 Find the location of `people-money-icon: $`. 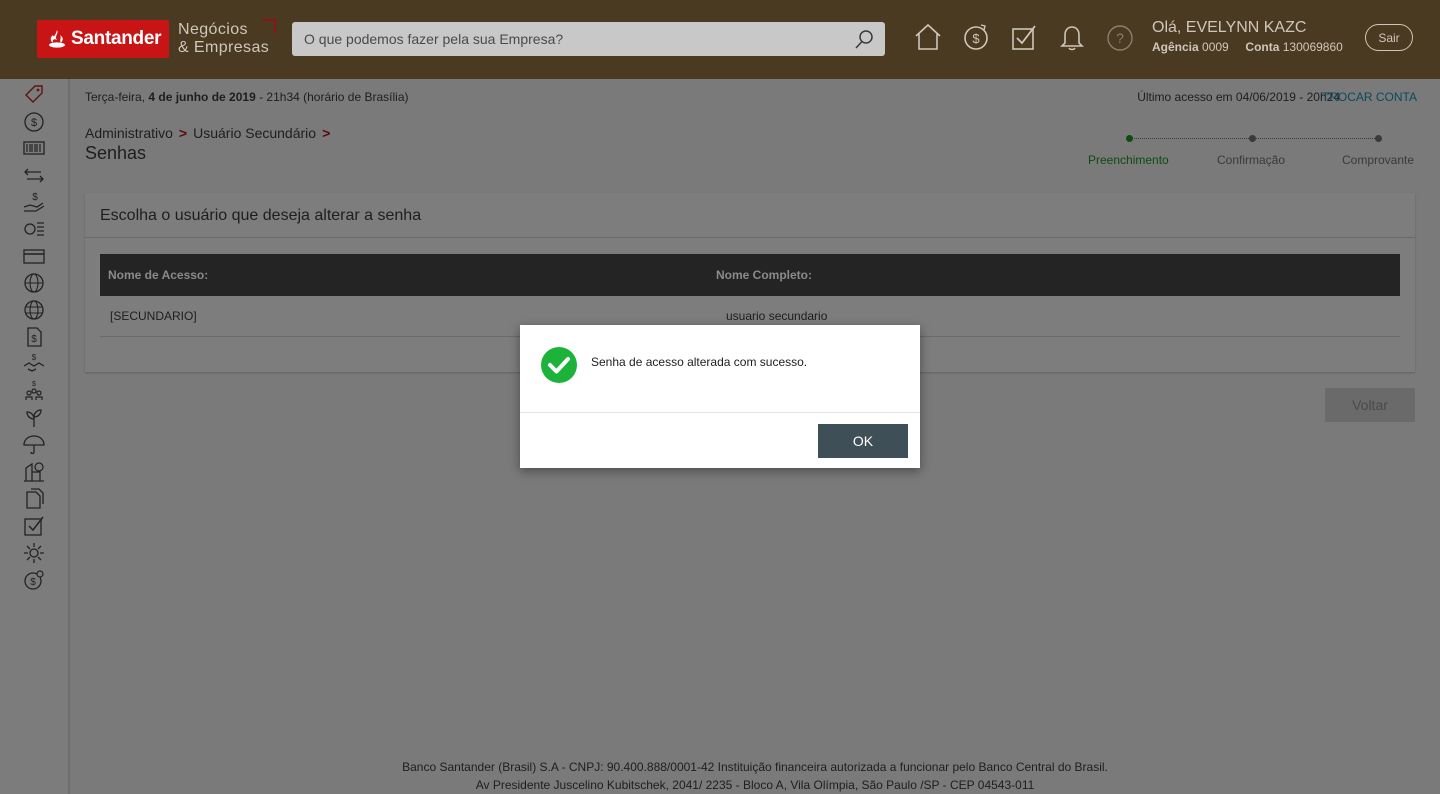

people-money-icon: $ is located at coordinates (34, 391).